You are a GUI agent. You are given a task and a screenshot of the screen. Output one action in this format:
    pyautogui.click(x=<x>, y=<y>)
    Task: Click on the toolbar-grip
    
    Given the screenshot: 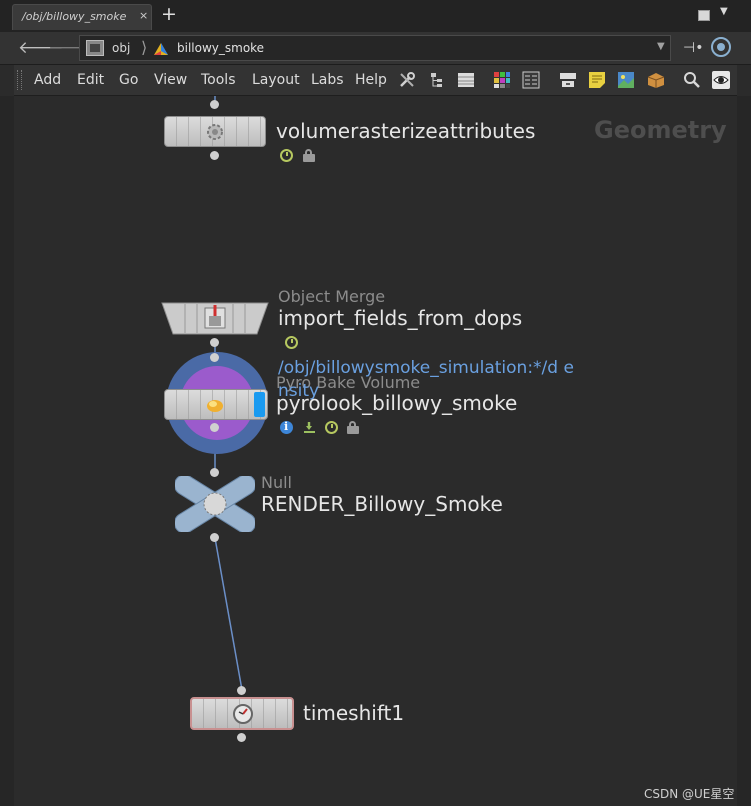 What is the action you would take?
    pyautogui.click(x=19, y=80)
    